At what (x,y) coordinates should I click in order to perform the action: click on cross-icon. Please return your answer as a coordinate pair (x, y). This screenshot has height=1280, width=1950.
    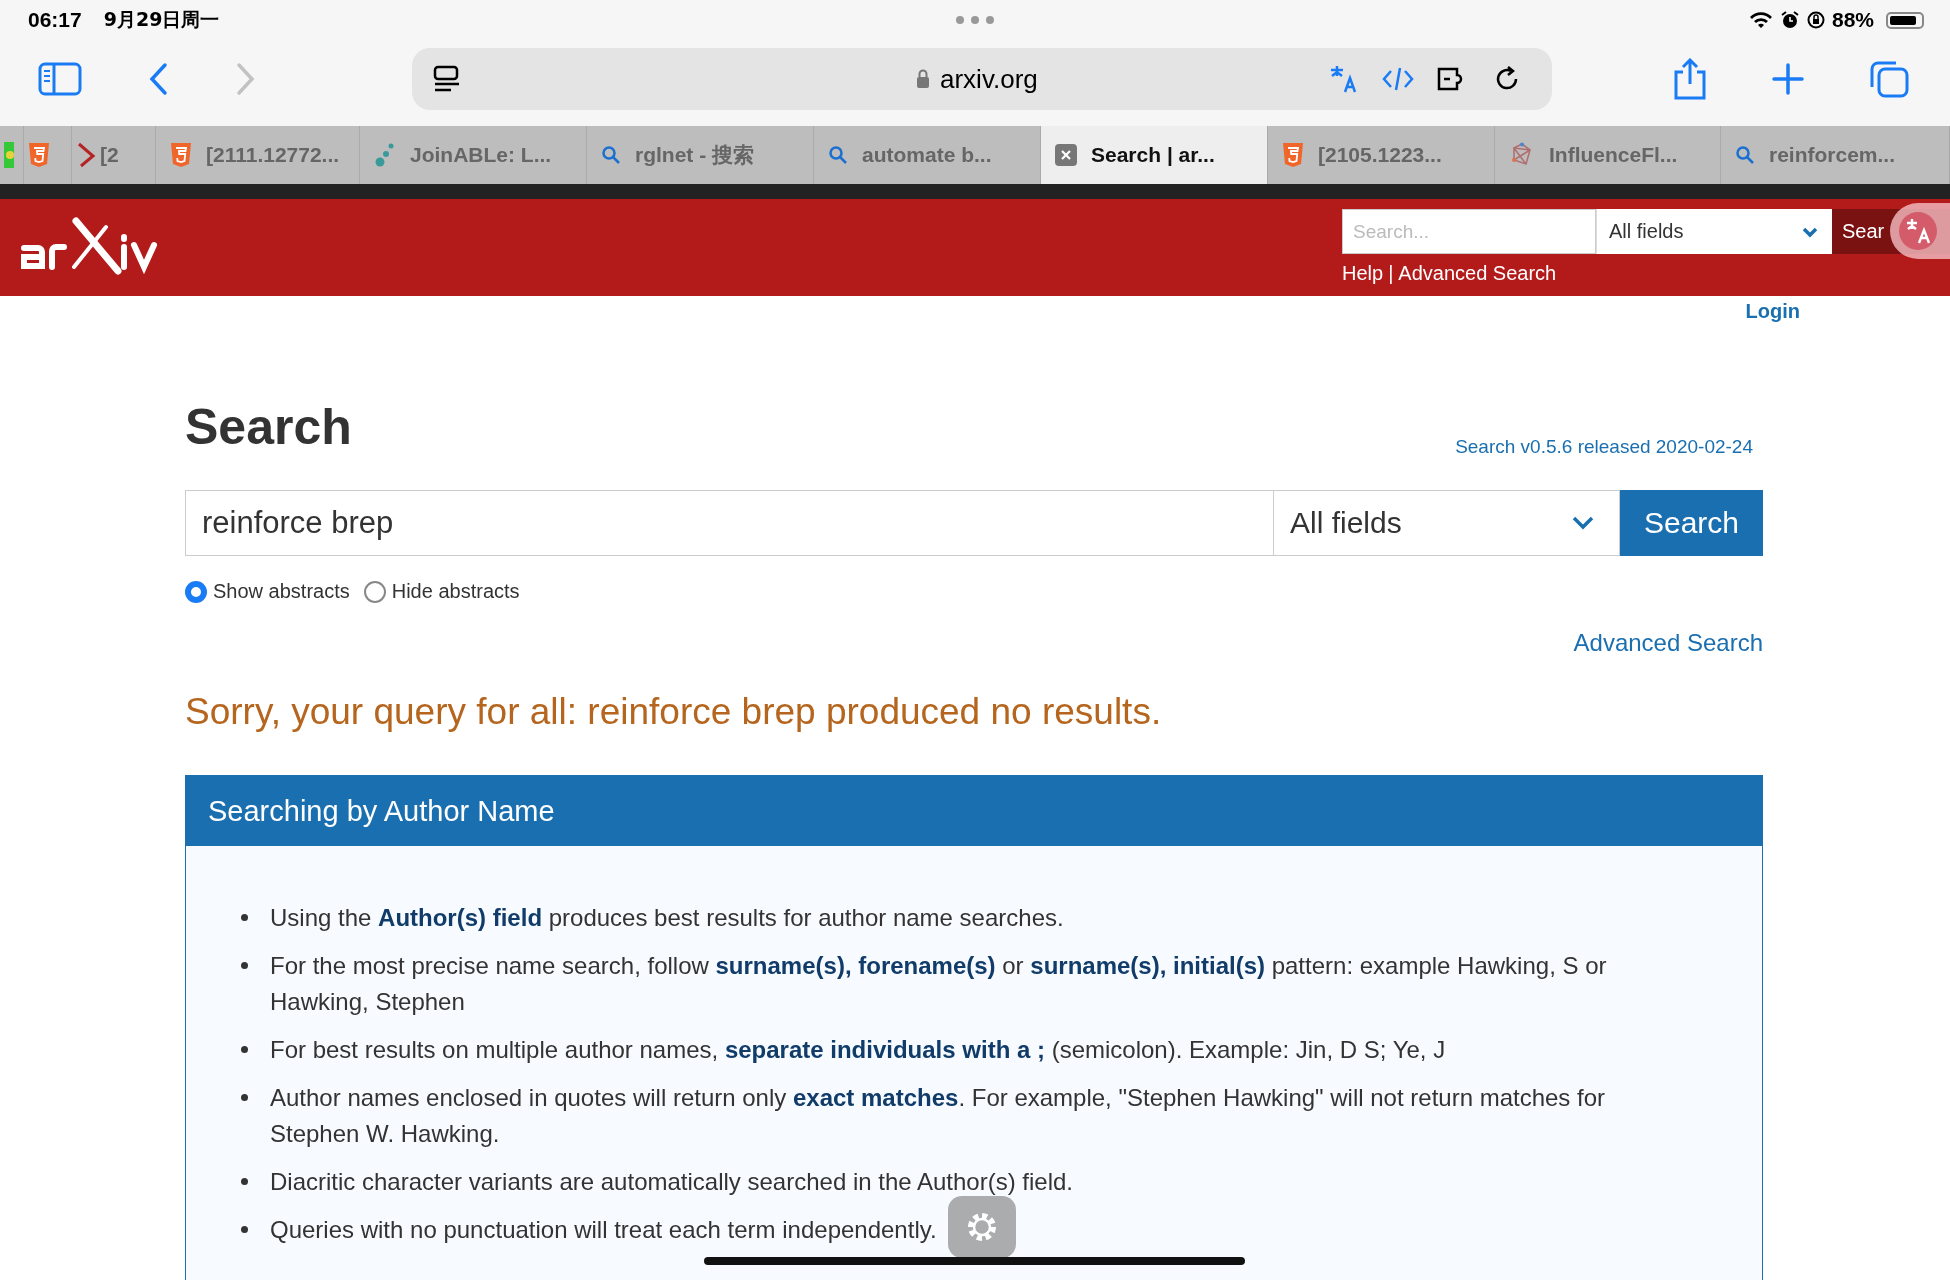
    Looking at the image, I should click on (86, 155).